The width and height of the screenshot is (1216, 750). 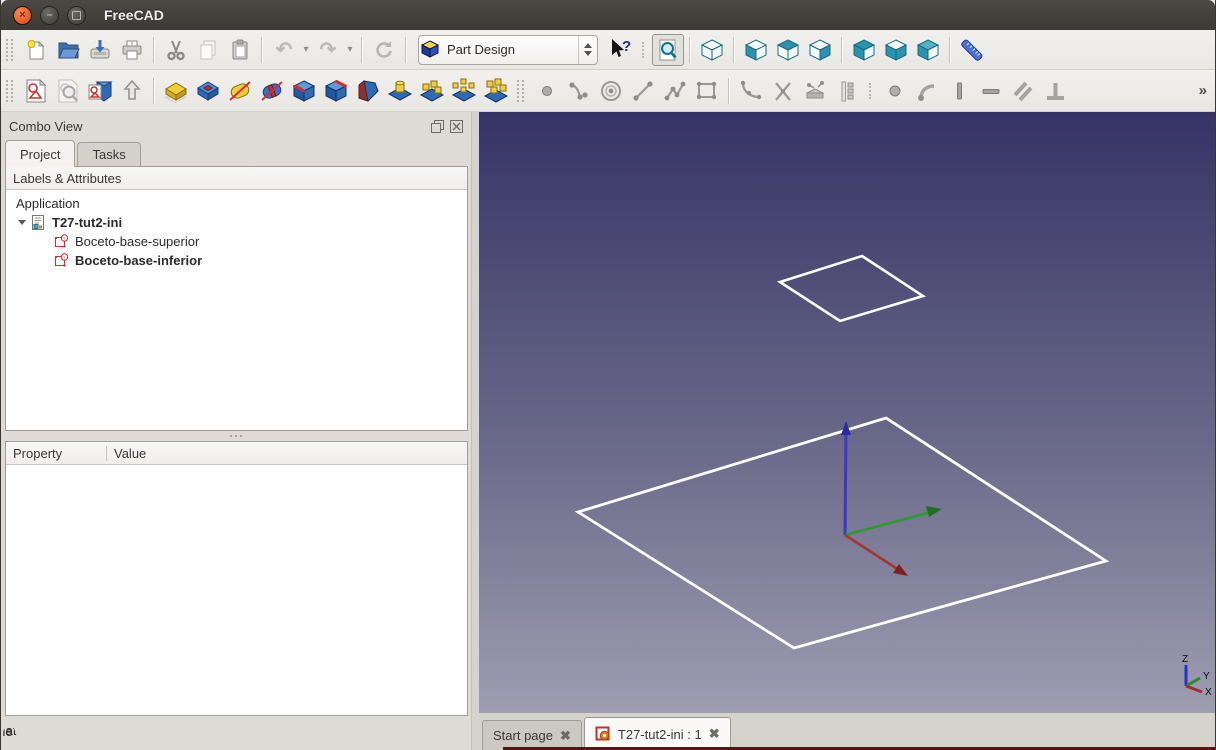 I want to click on chamfer-button, so click(x=336, y=91).